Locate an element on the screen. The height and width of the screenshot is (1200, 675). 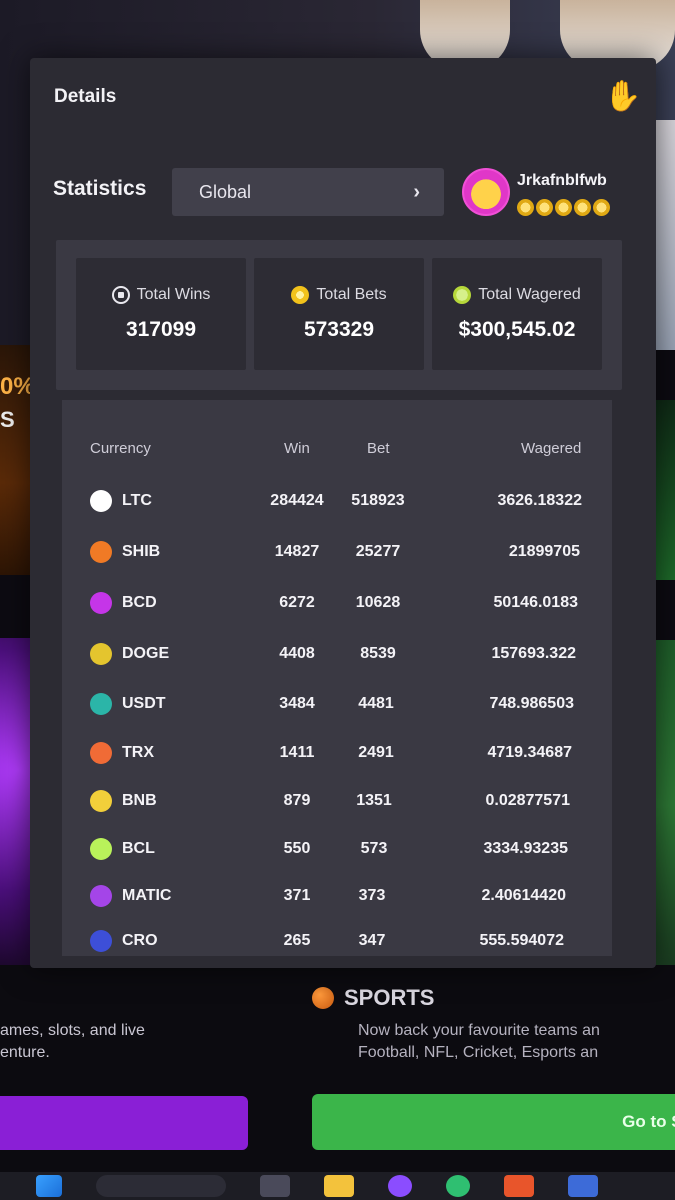
column-header-win: Win is located at coordinates (297, 448).